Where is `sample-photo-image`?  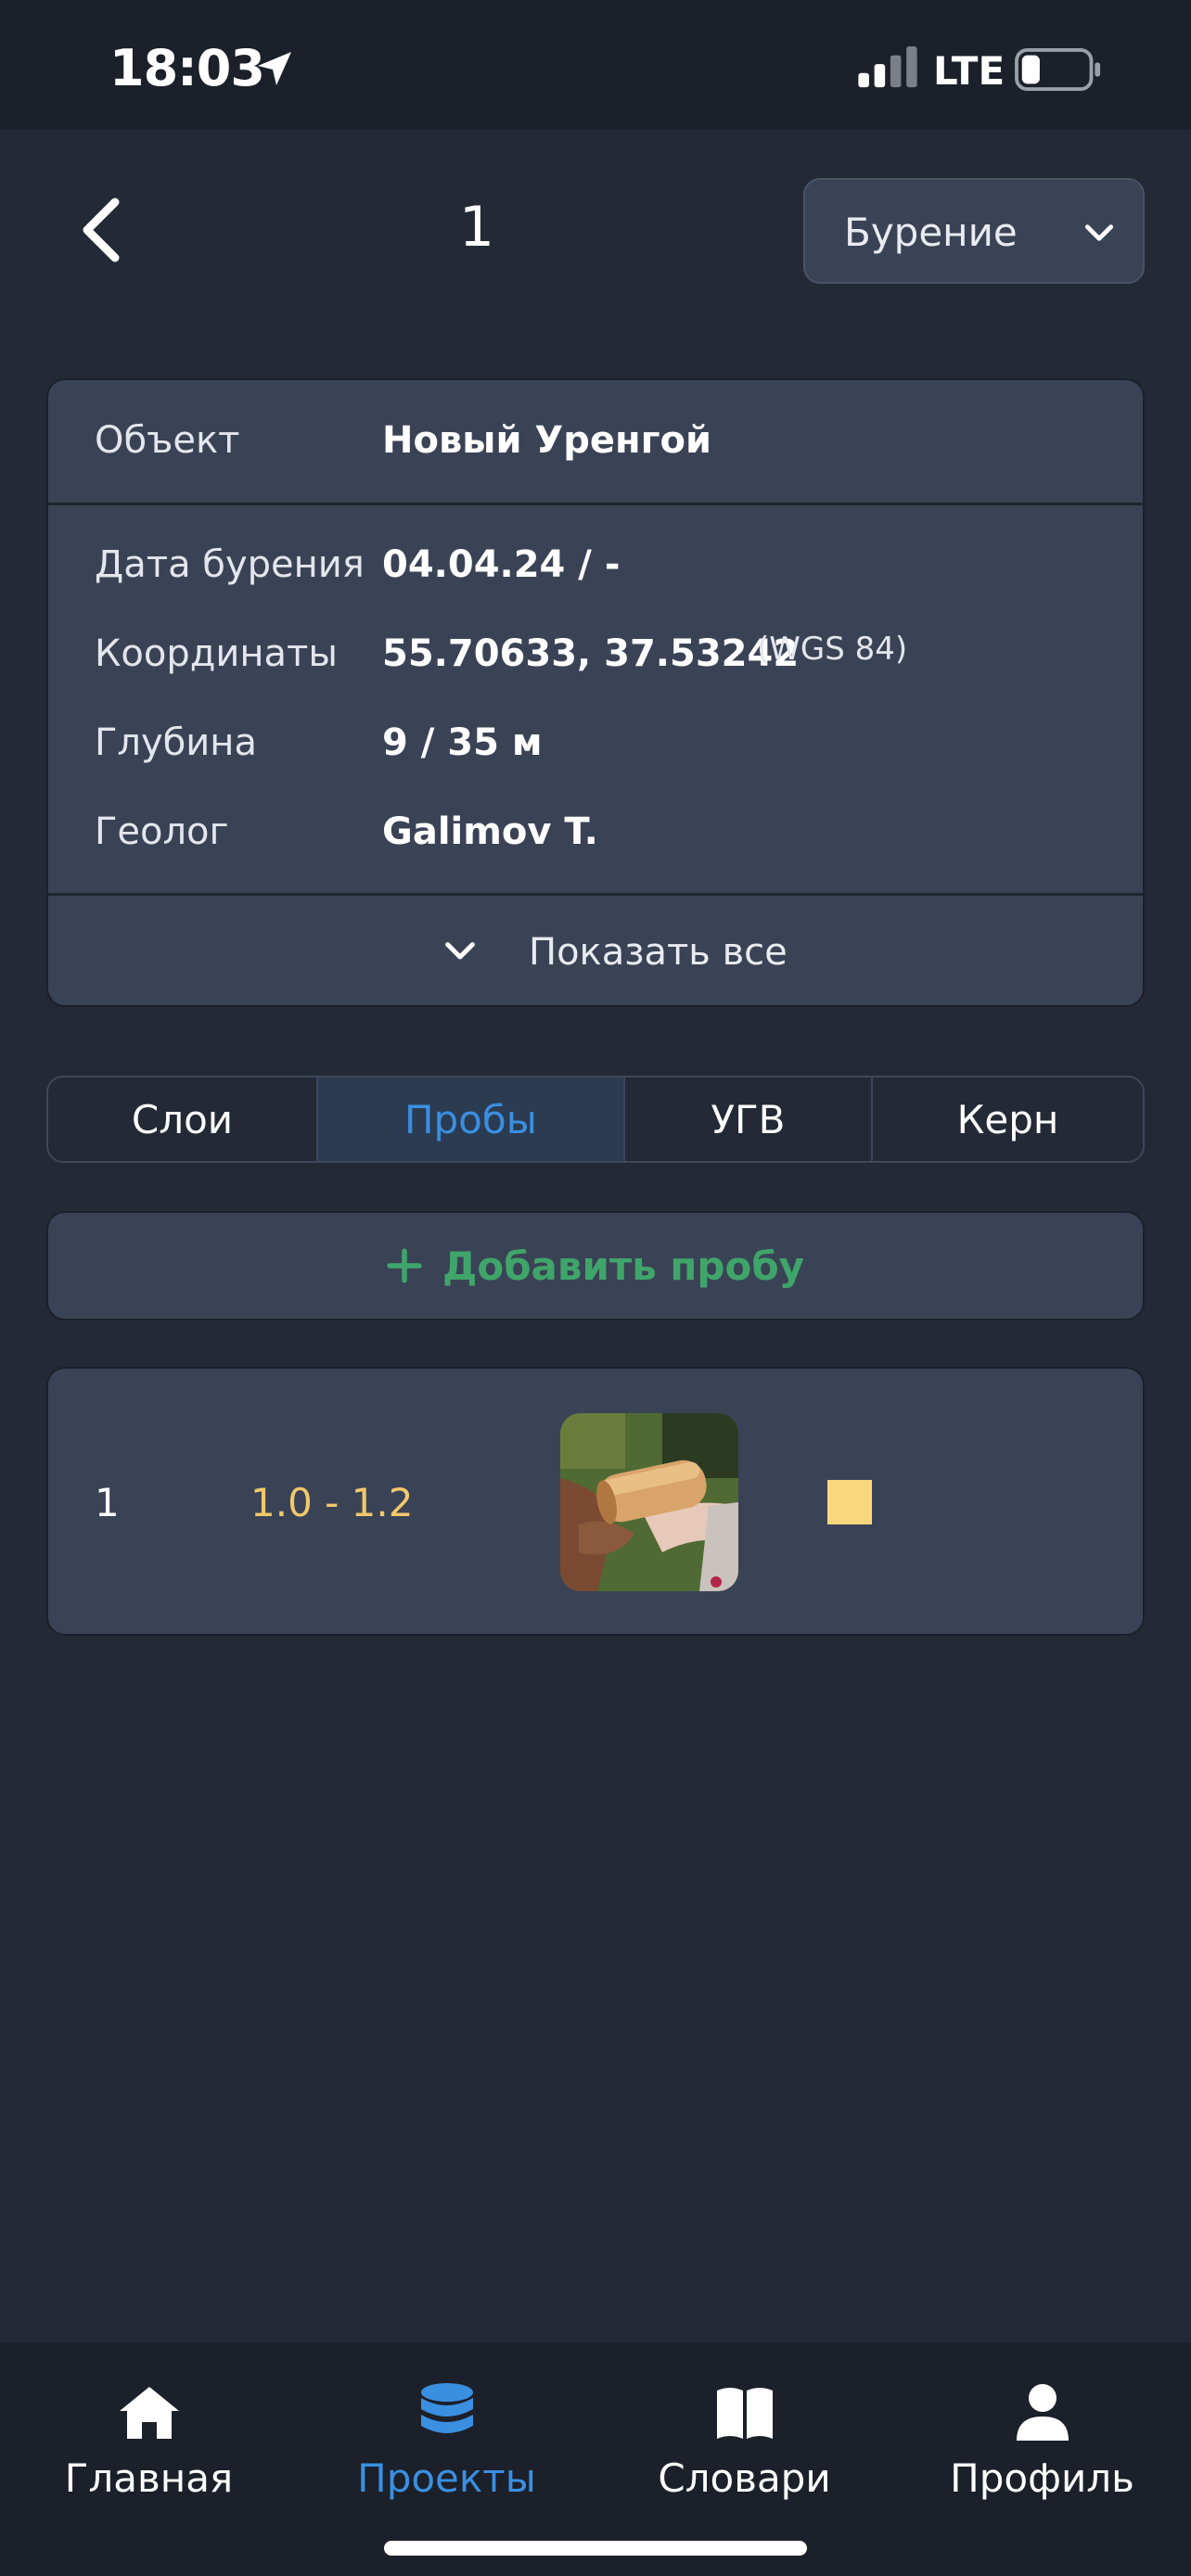
sample-photo-image is located at coordinates (649, 1502).